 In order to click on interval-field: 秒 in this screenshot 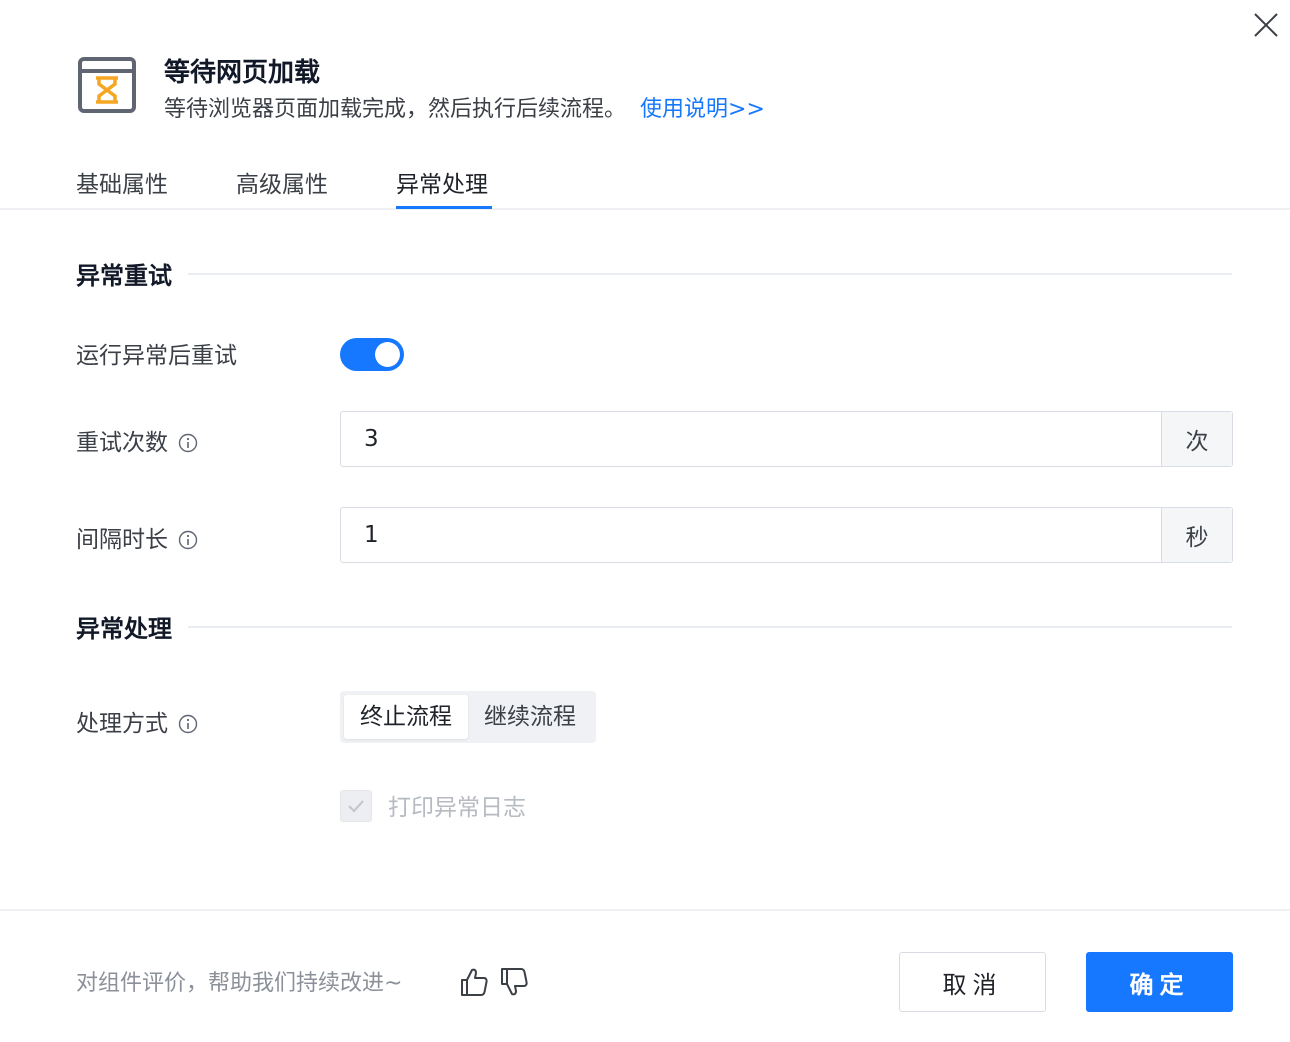, I will do `click(786, 535)`.